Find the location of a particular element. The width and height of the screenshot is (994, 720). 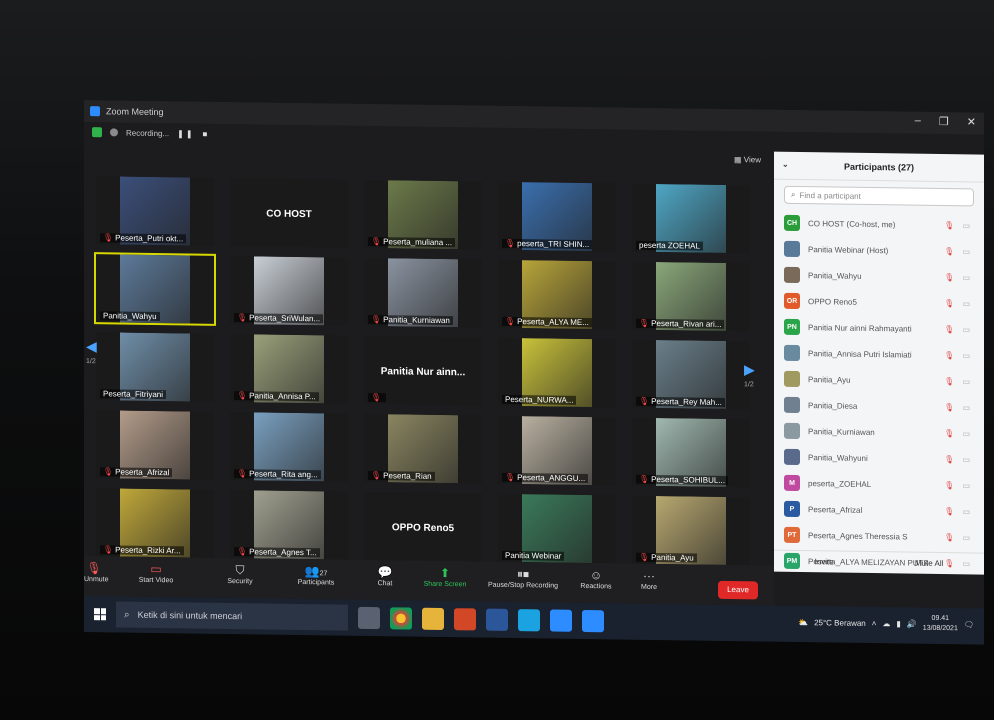

unmute-button: 🎙 Unmute is located at coordinates (96, 571).